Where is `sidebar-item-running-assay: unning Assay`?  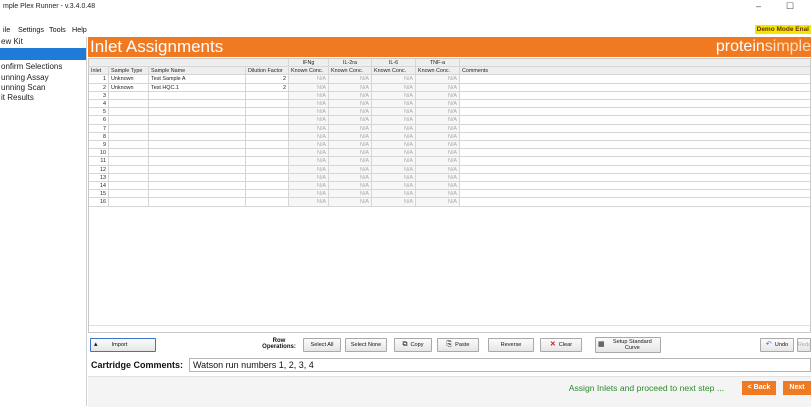 sidebar-item-running-assay: unning Assay is located at coordinates (43, 78).